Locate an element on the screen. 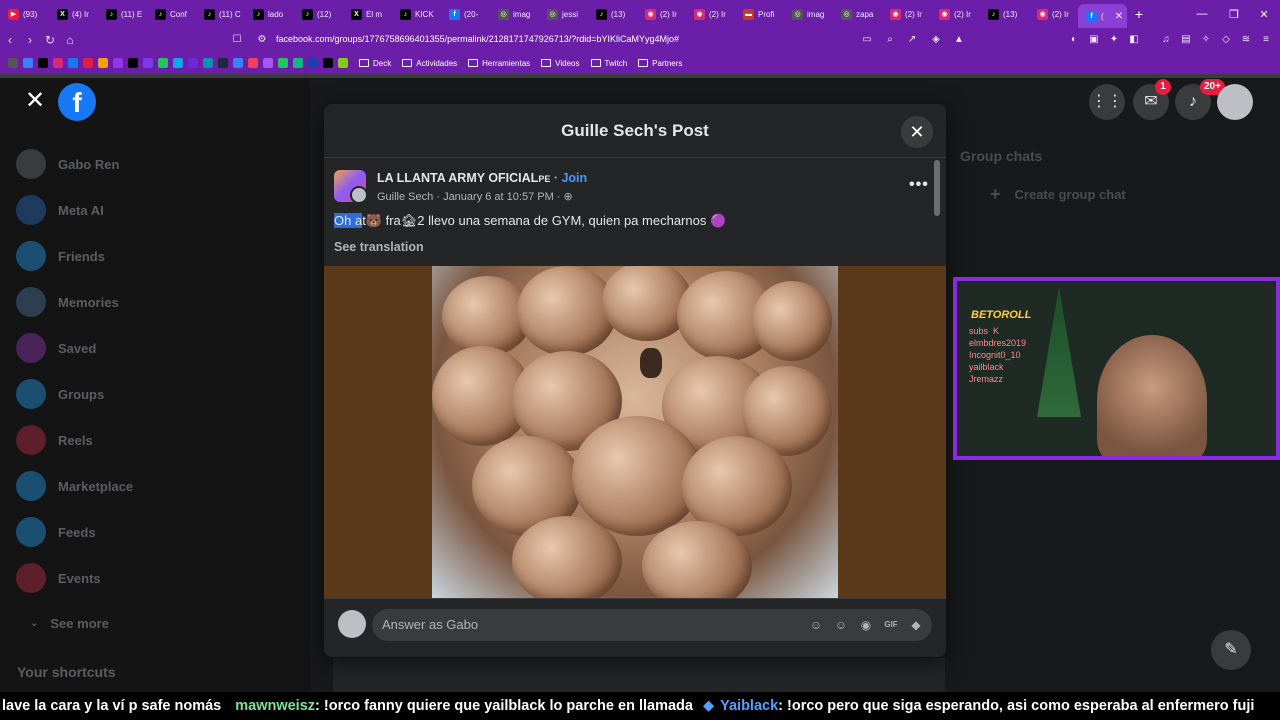 The image size is (1280, 720). back-icon: ‹ is located at coordinates (10, 40).